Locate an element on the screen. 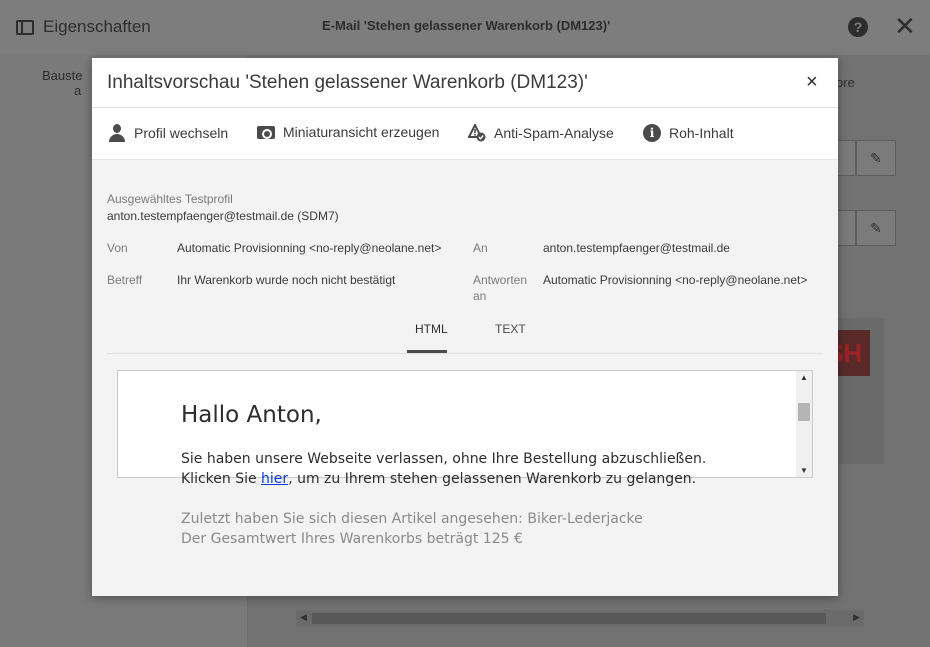 Image resolution: width=930 pixels, height=647 pixels. tab-text: TEXT is located at coordinates (510, 329).